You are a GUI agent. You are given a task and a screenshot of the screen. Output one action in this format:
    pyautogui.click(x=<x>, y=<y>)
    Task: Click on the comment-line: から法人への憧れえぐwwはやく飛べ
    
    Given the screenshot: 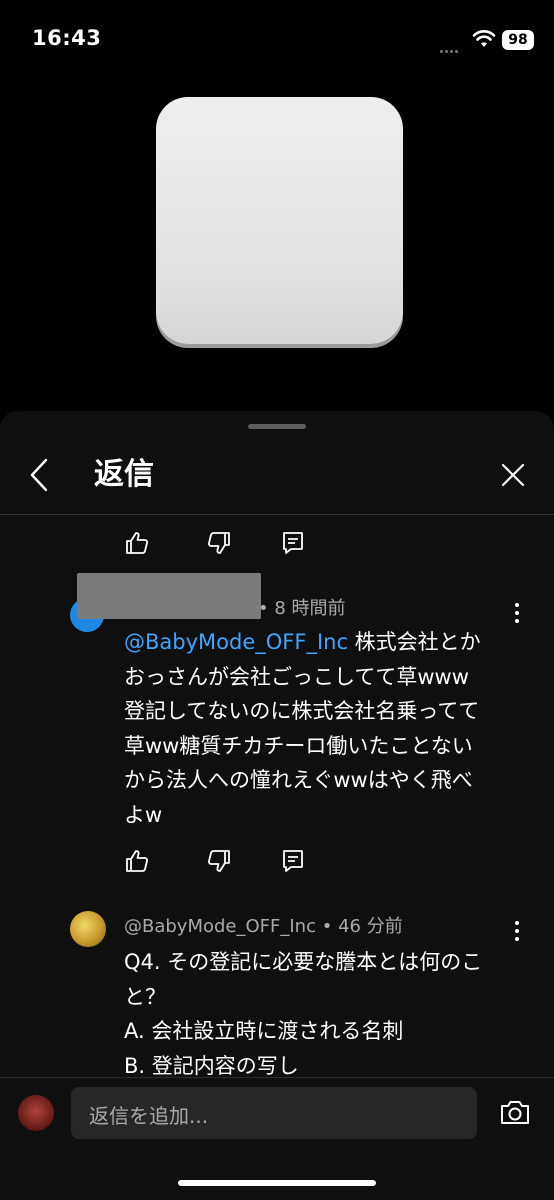 What is the action you would take?
    pyautogui.click(x=298, y=780)
    